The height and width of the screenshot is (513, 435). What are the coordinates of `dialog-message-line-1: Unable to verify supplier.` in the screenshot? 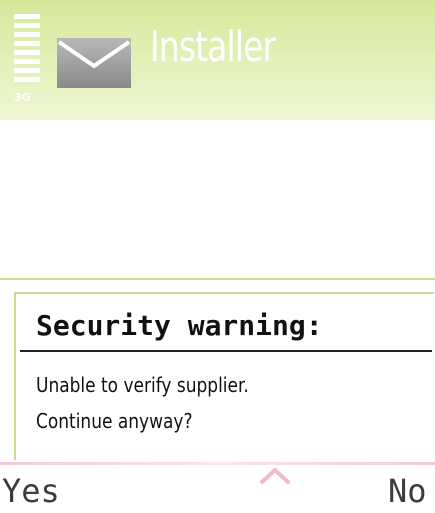 It's located at (142, 385).